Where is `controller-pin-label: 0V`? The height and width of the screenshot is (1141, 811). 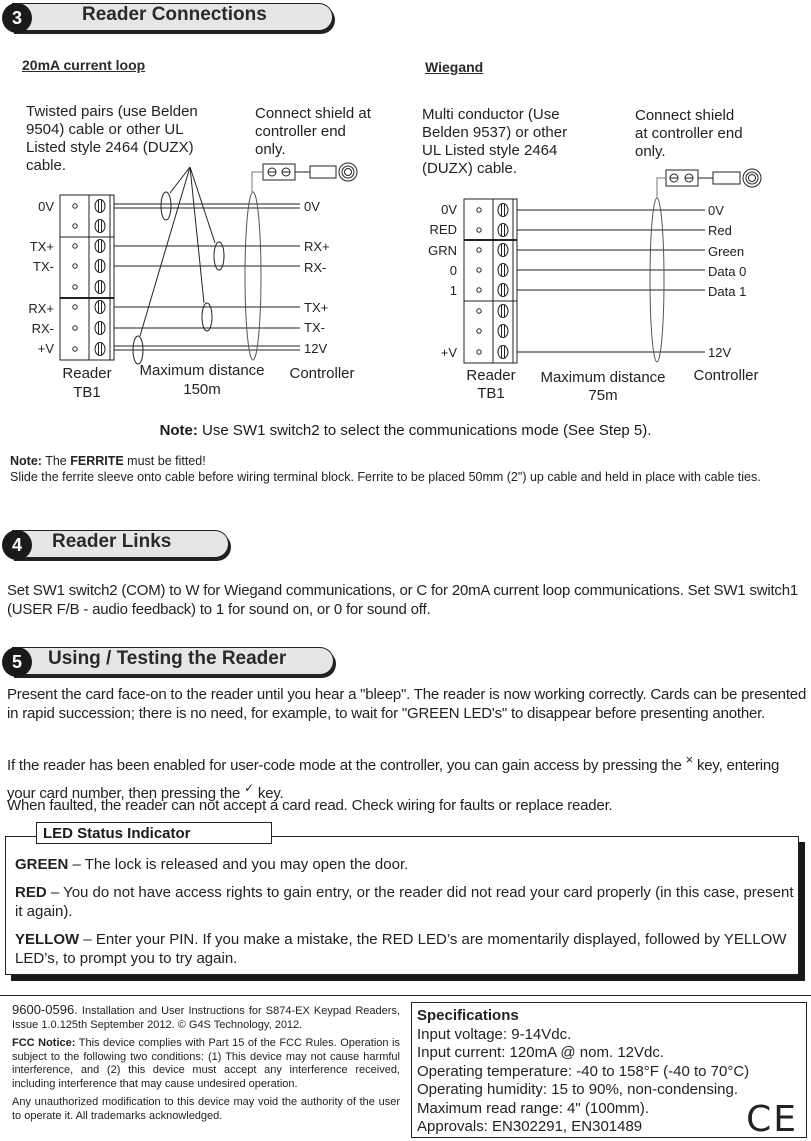 controller-pin-label: 0V is located at coordinates (312, 206).